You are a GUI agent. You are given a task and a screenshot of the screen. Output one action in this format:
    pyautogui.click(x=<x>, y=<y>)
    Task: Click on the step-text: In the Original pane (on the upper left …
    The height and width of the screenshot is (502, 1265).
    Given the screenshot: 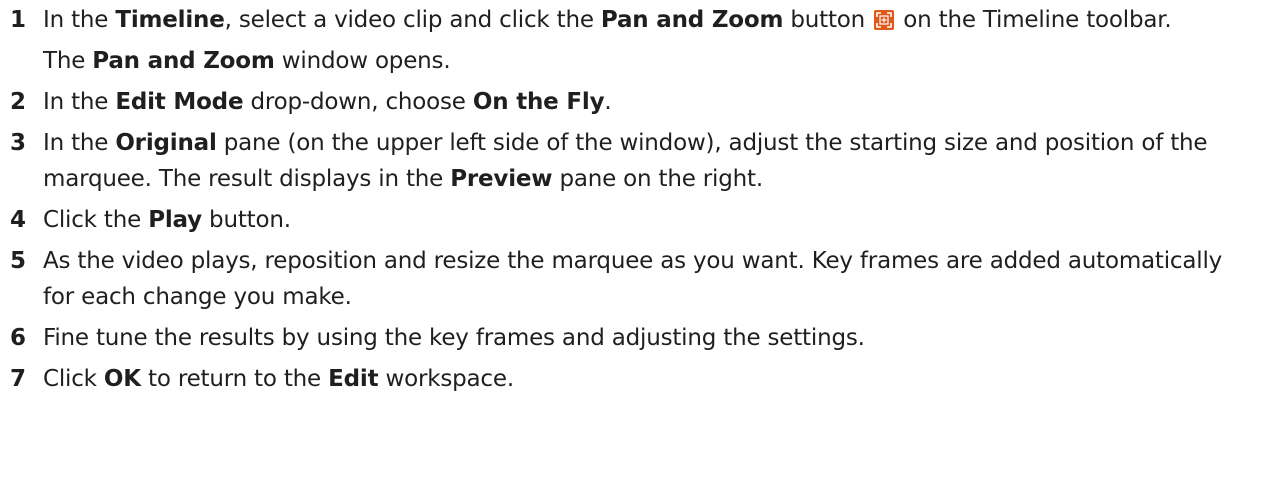 What is the action you would take?
    pyautogui.click(x=625, y=161)
    